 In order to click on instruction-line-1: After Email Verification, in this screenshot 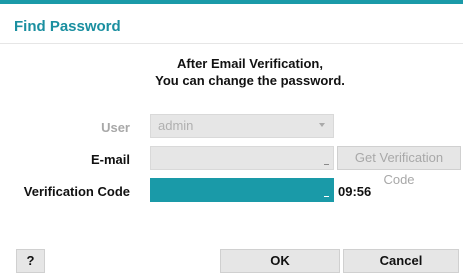, I will do `click(250, 63)`.